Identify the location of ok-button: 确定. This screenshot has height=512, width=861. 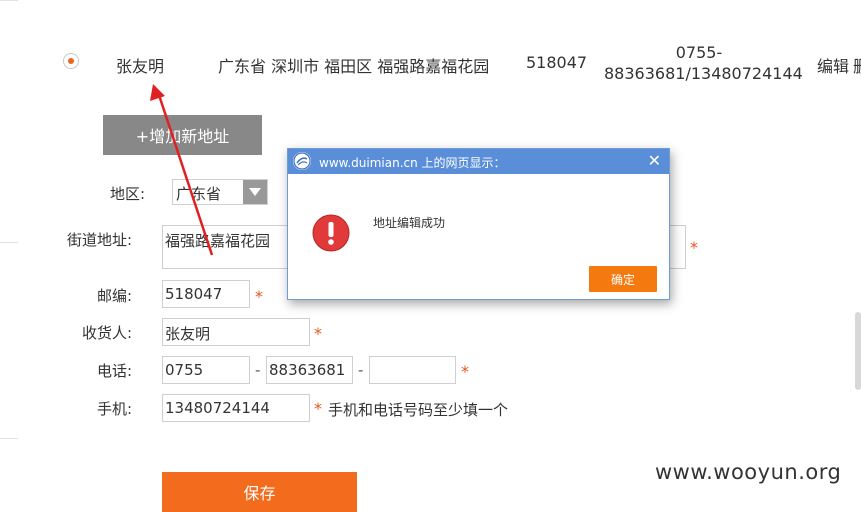
(623, 279).